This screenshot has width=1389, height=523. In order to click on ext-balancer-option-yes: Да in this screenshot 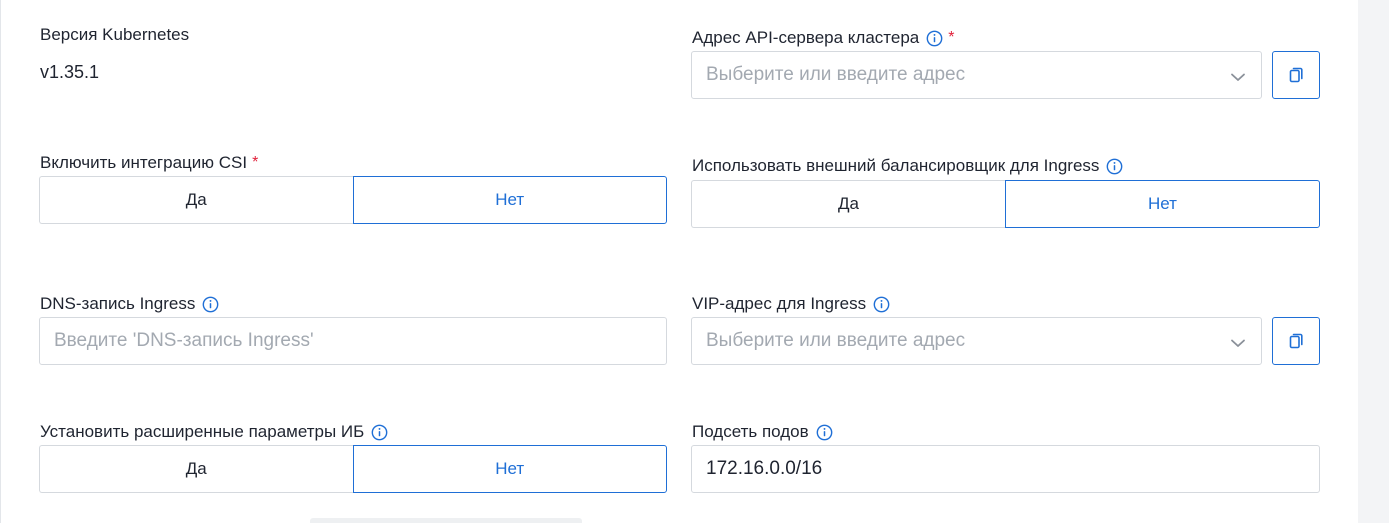, I will do `click(848, 204)`.